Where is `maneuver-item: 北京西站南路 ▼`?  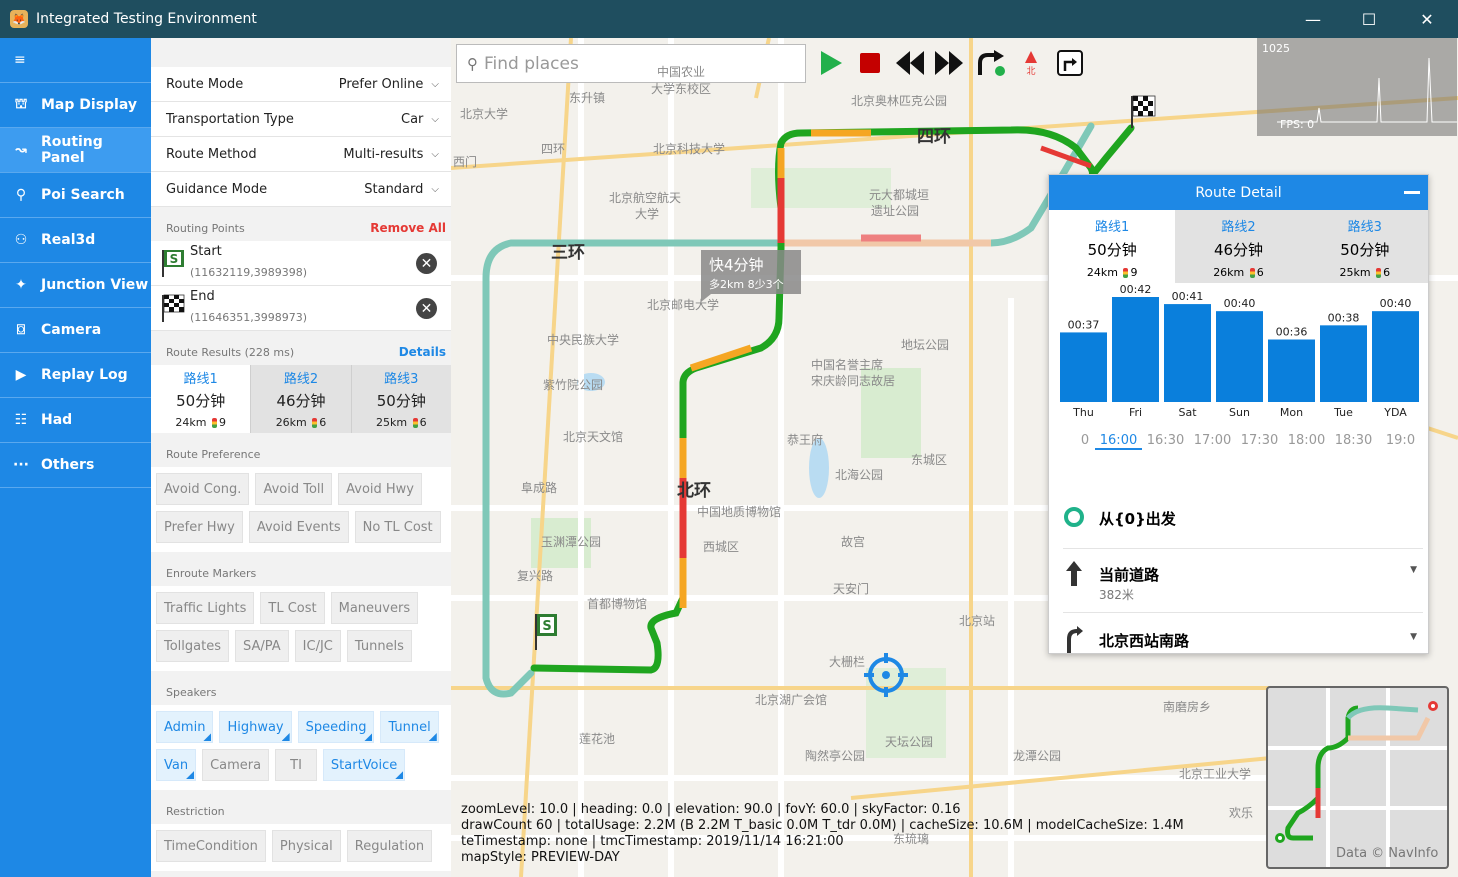
maneuver-item: 北京西站南路 ▼ is located at coordinates (1243, 633).